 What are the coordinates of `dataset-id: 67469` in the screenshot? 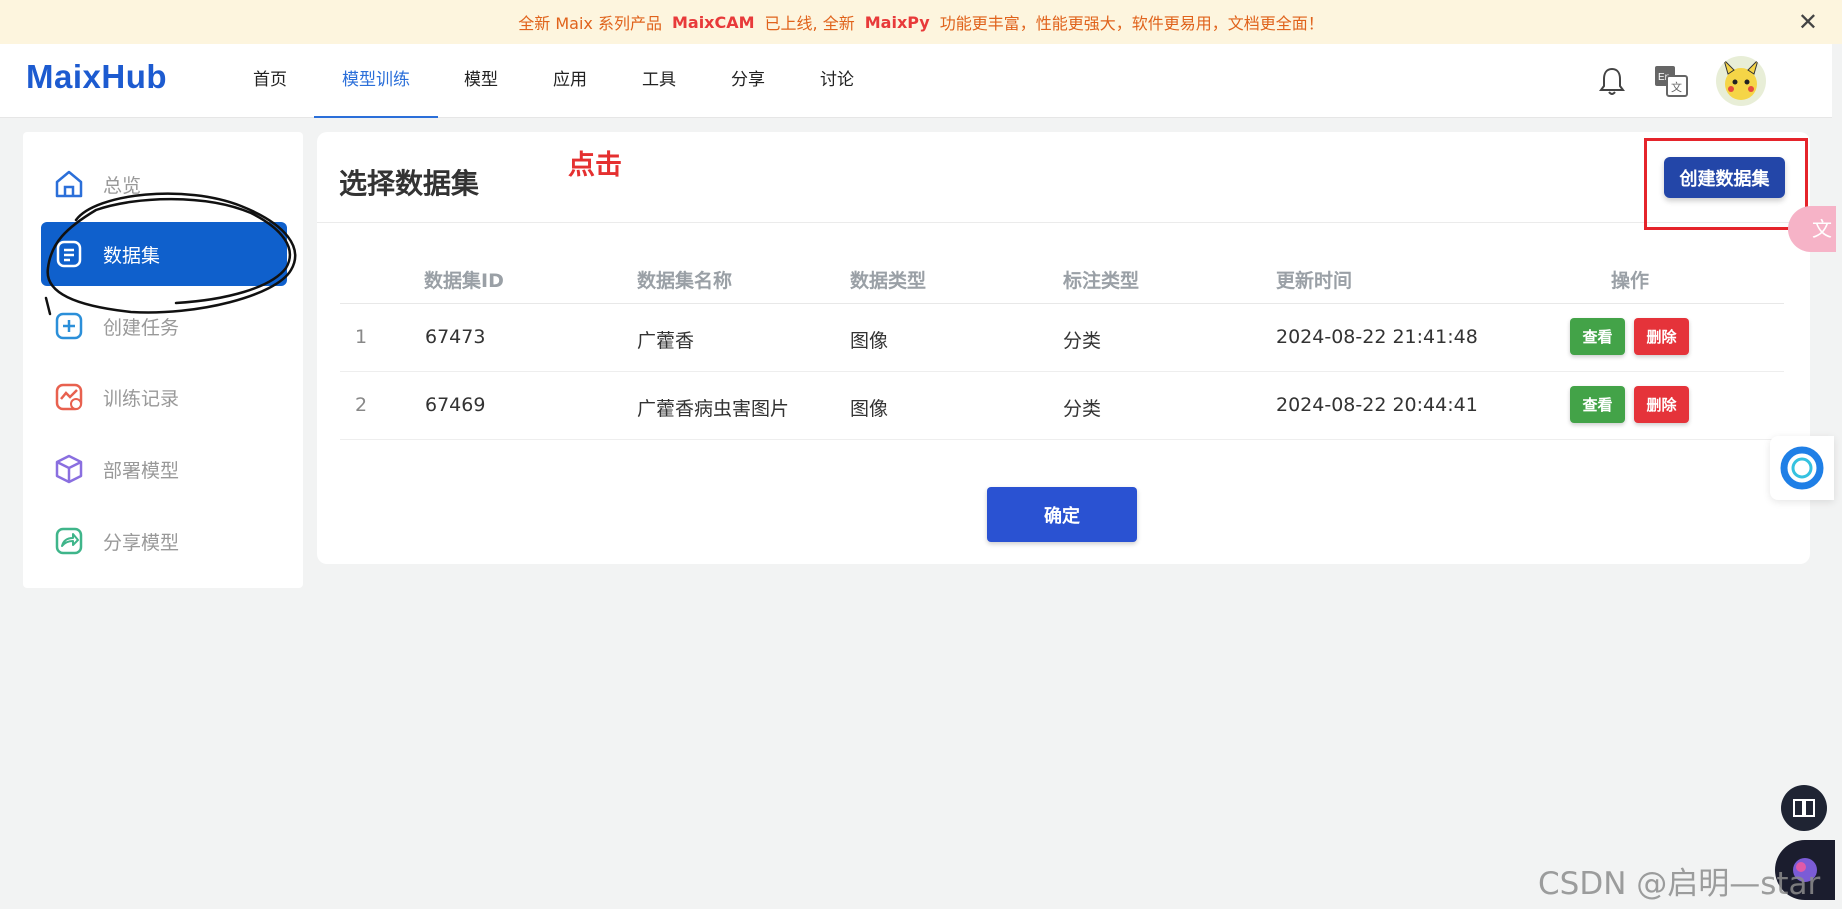 It's located at (455, 405).